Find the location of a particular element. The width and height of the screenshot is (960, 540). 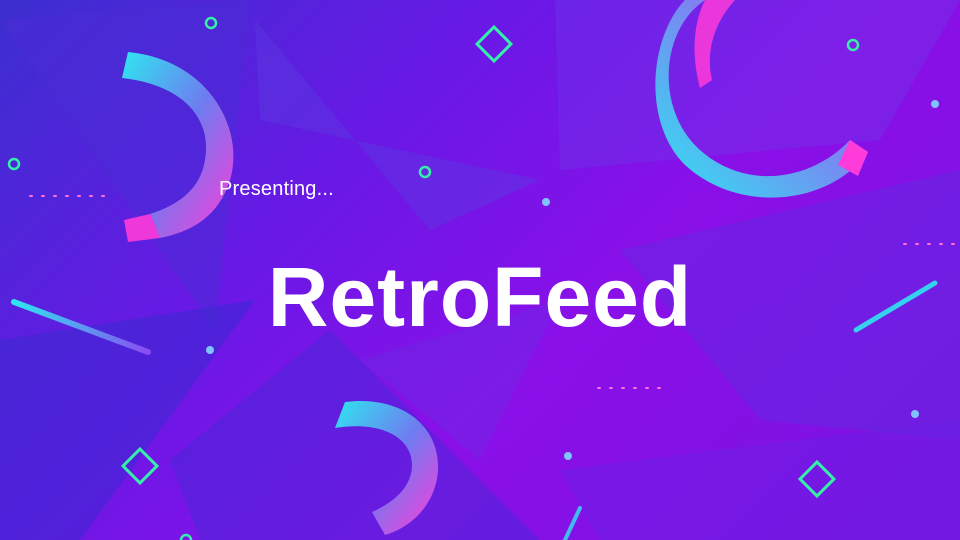

stroke-line is located at coordinates (572, 523).